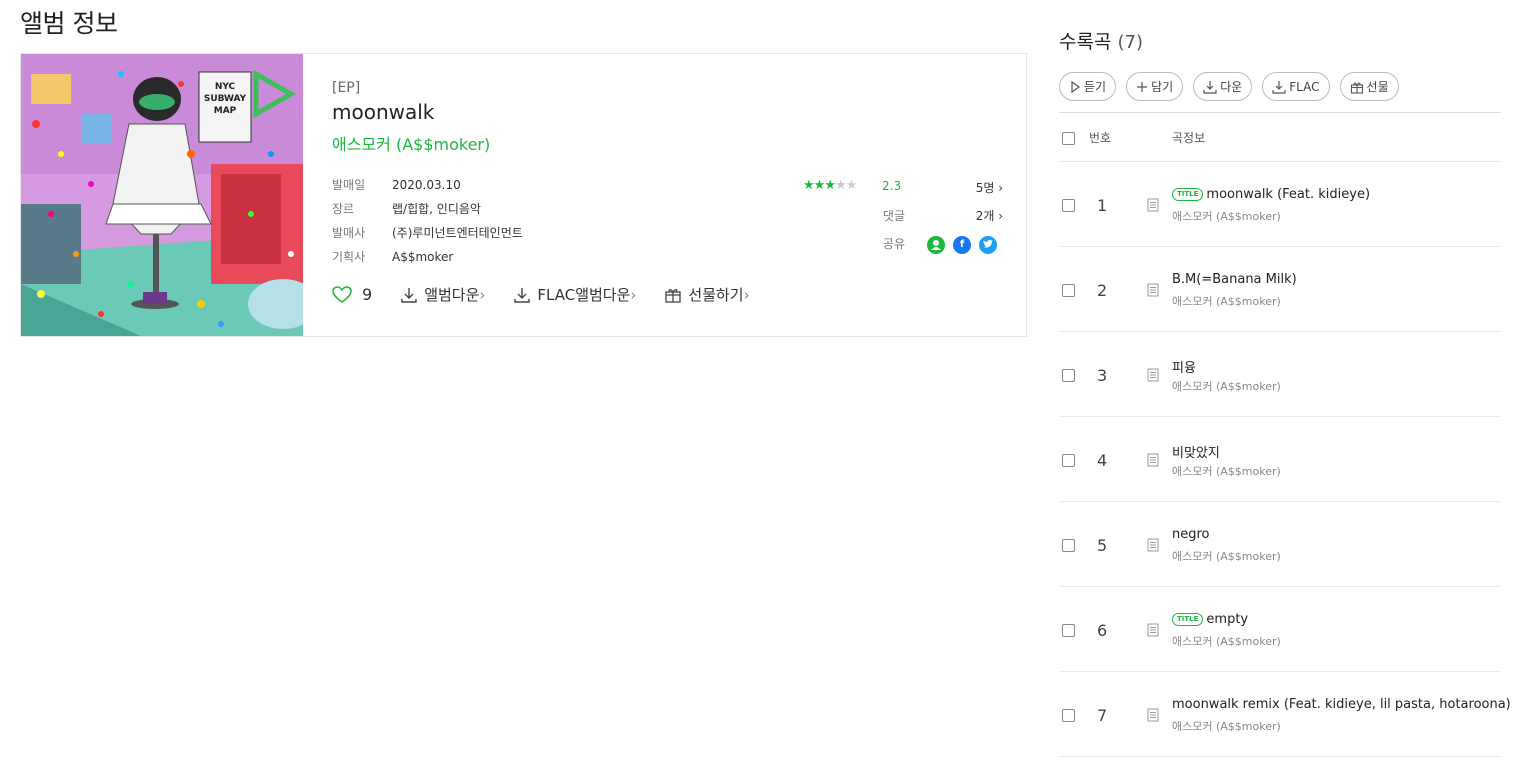 The image size is (1514, 782). What do you see at coordinates (1271, 194) in the screenshot?
I see `track-title-link: TITLE moonwalk (Feat. kidieye)` at bounding box center [1271, 194].